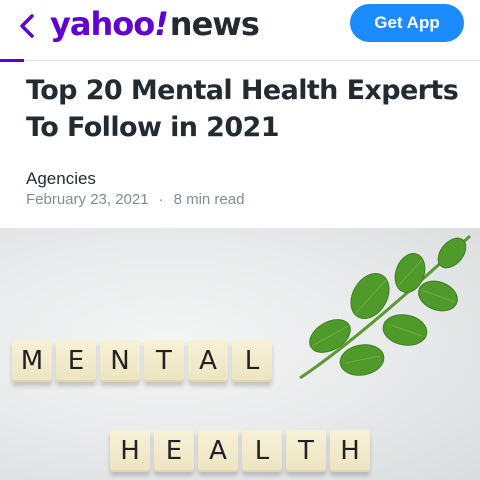  I want to click on yahoo-news-logo: yahoo ! news, so click(155, 24).